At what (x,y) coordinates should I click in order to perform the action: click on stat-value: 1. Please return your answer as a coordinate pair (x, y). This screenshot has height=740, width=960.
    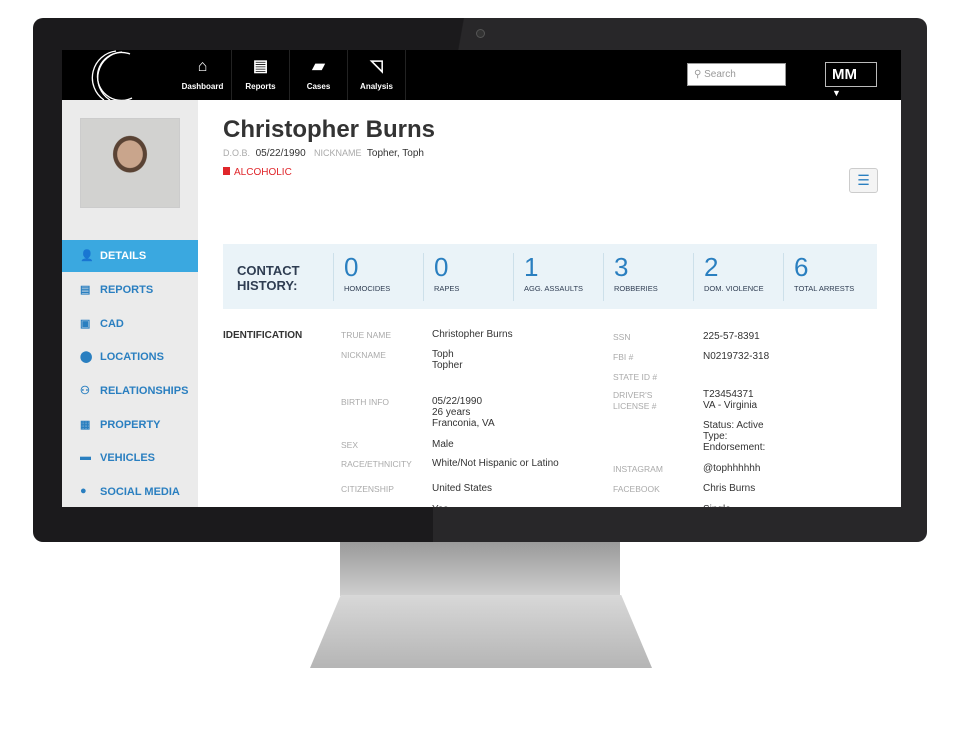
    Looking at the image, I should click on (531, 267).